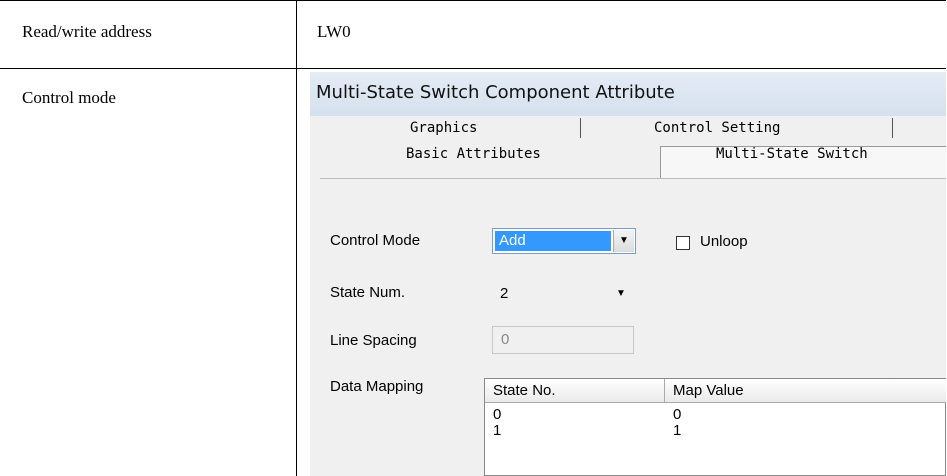  I want to click on control-mode-select: Add ▼, so click(564, 241).